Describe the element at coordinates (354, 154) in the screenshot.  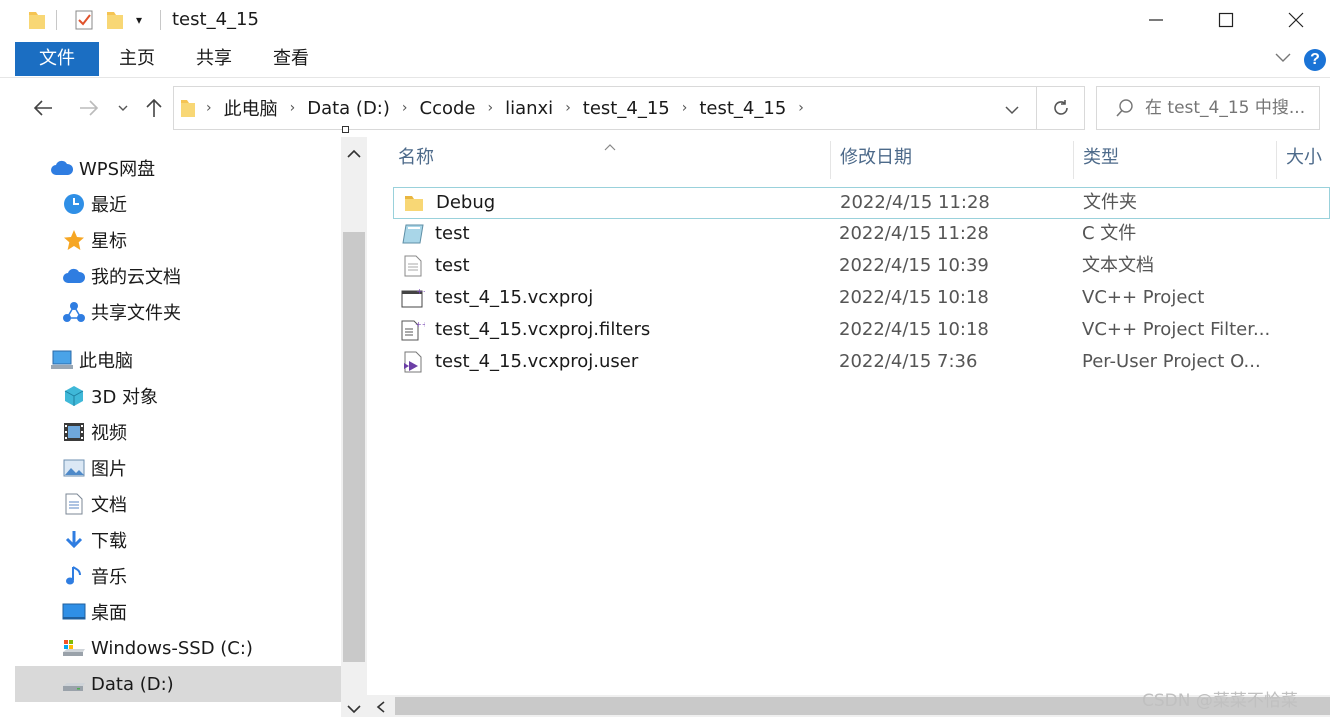
I see `scroll-up-icon` at that location.